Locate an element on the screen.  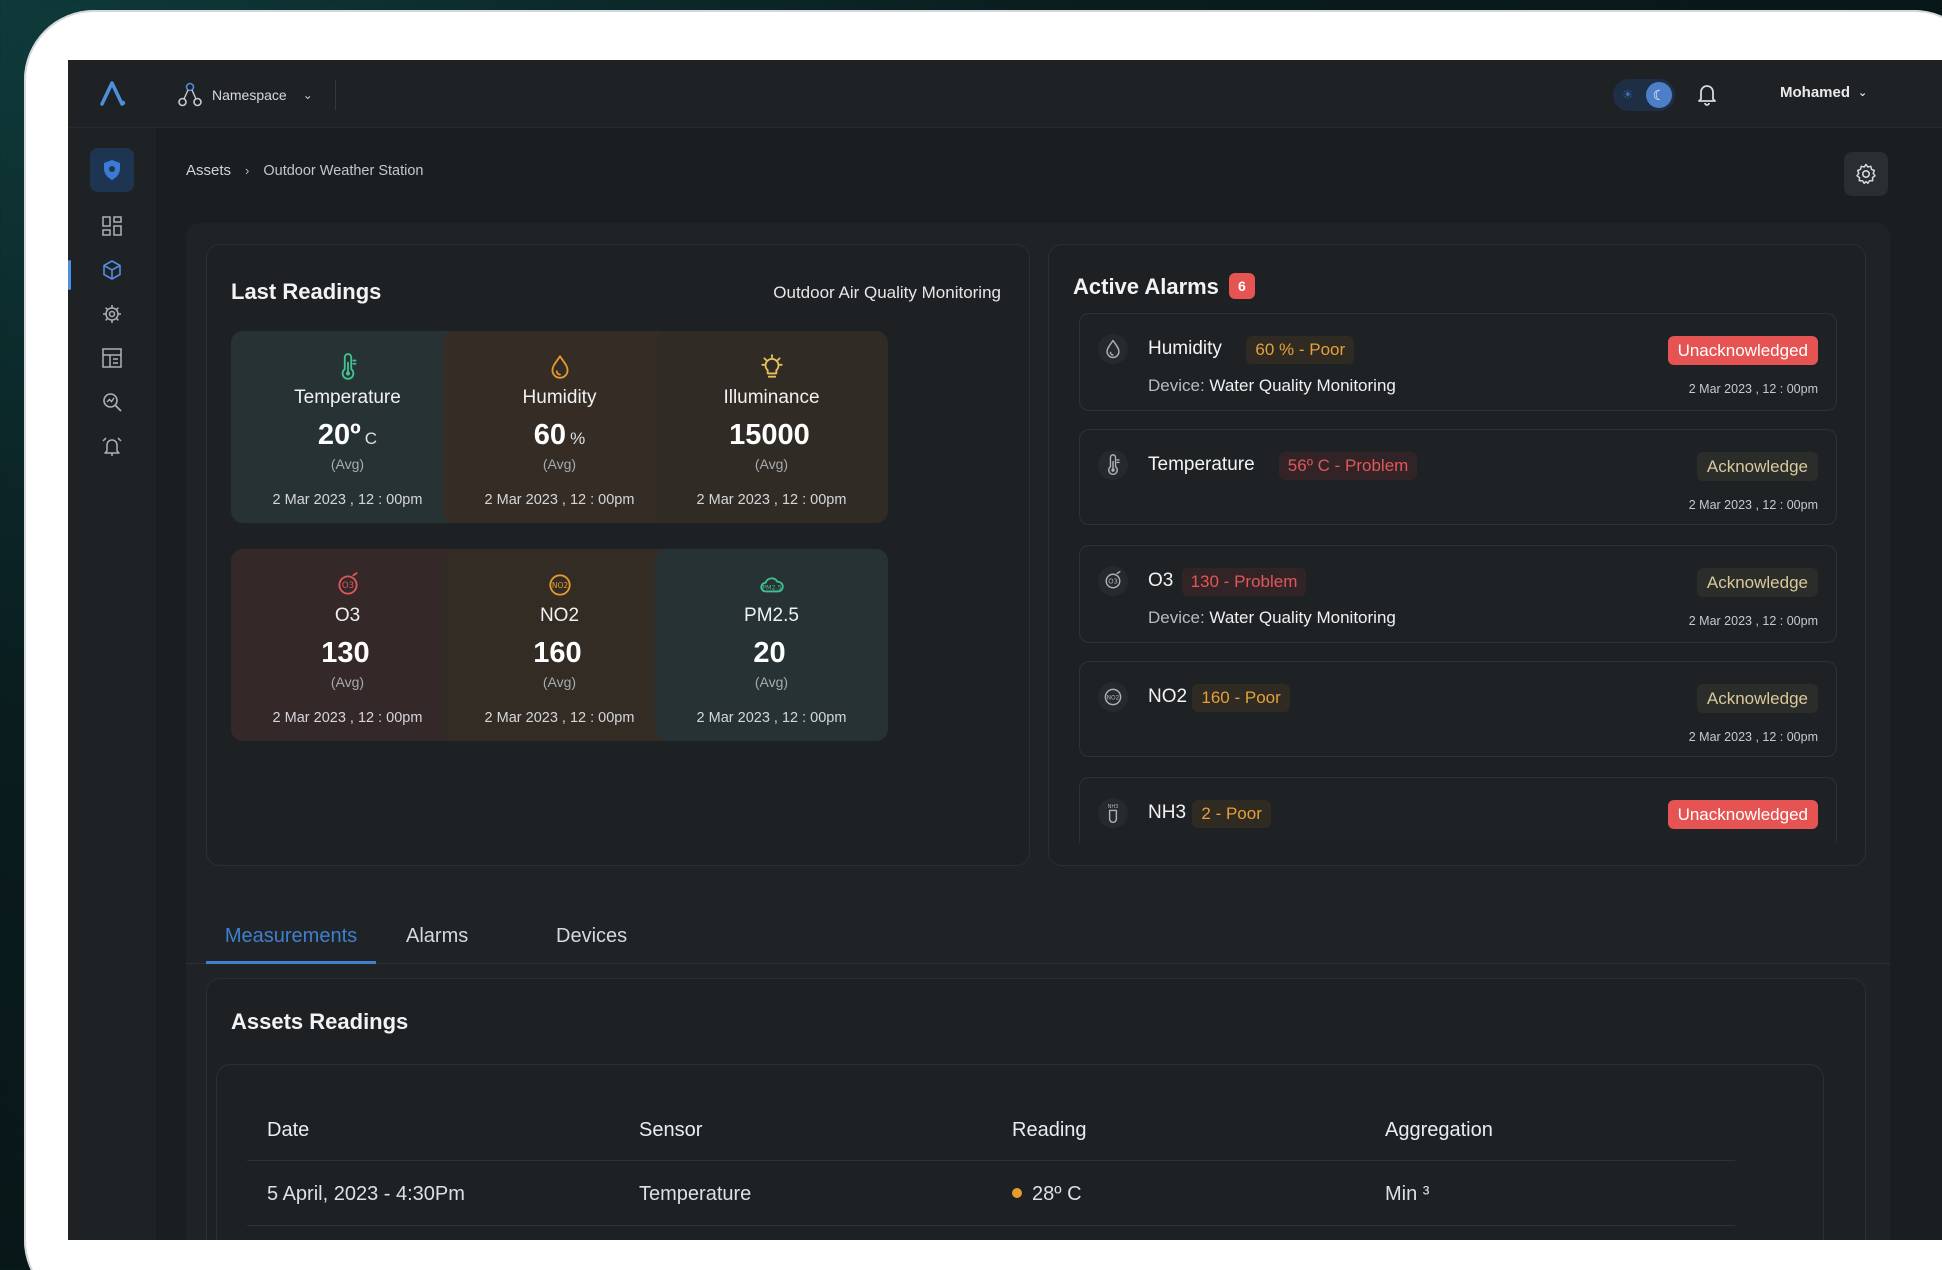
device-name: Water Quality Monitoring is located at coordinates (1302, 617).